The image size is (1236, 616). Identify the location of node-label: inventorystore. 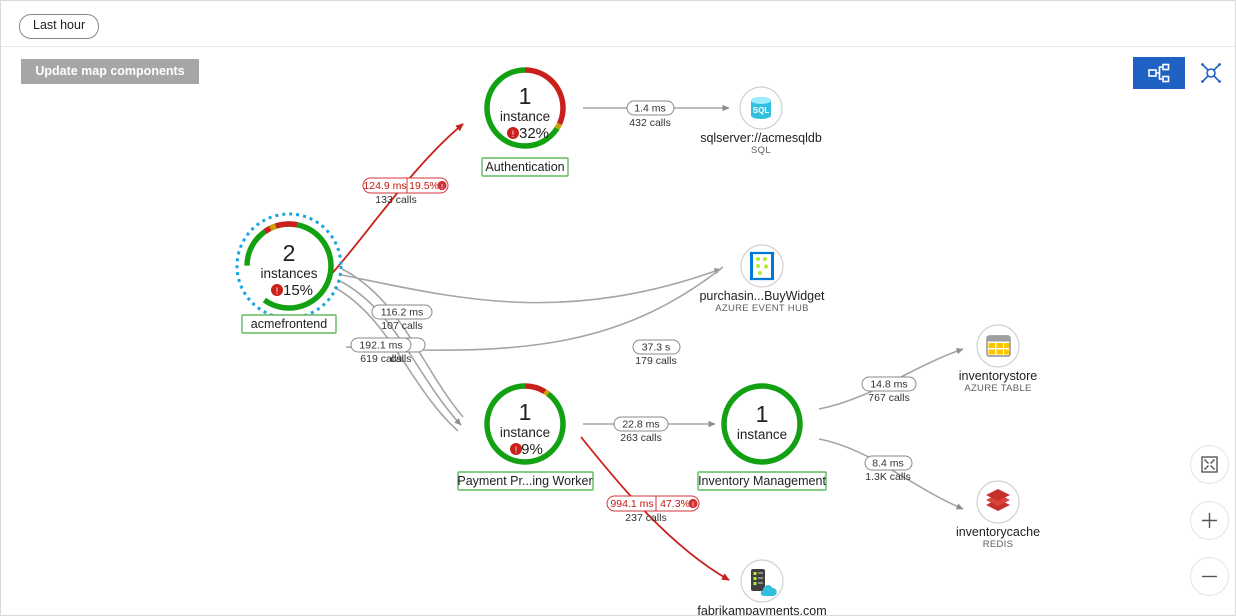
(998, 376).